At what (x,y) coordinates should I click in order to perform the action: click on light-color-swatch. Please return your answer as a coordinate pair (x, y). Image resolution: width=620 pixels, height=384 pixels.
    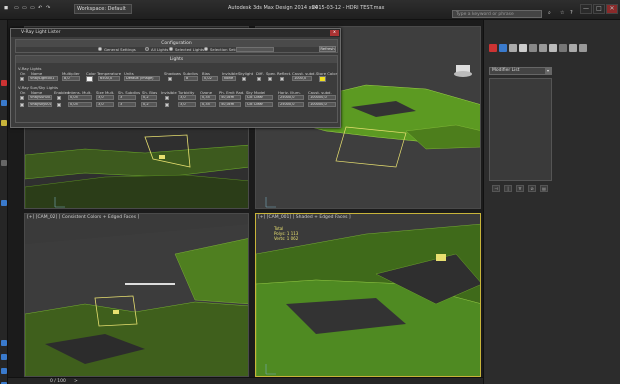
    Looking at the image, I should click on (89, 79).